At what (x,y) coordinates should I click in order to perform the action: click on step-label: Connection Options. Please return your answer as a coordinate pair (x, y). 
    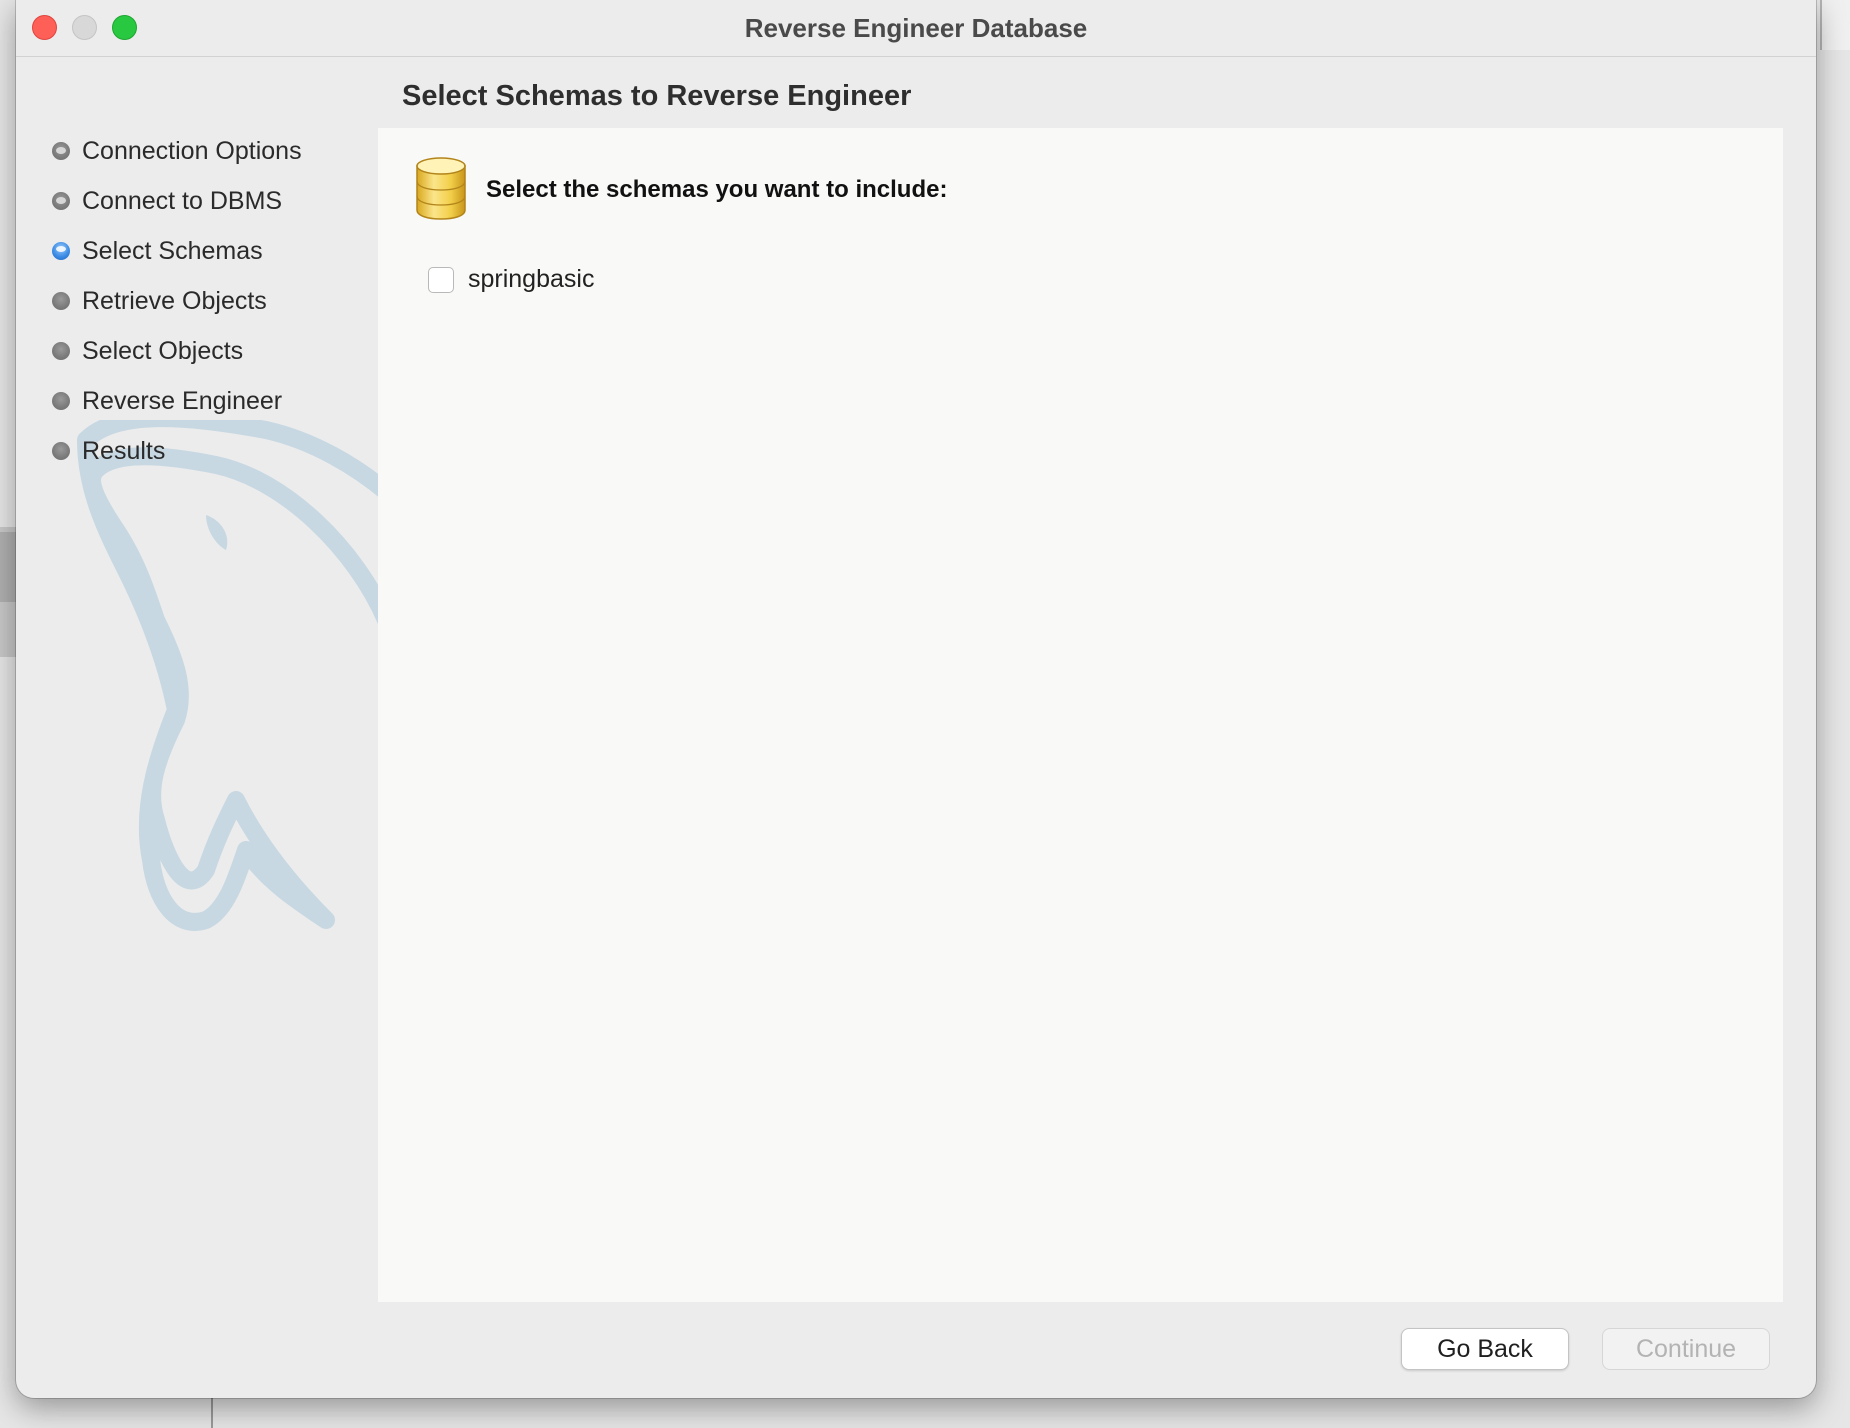
    Looking at the image, I should click on (192, 150).